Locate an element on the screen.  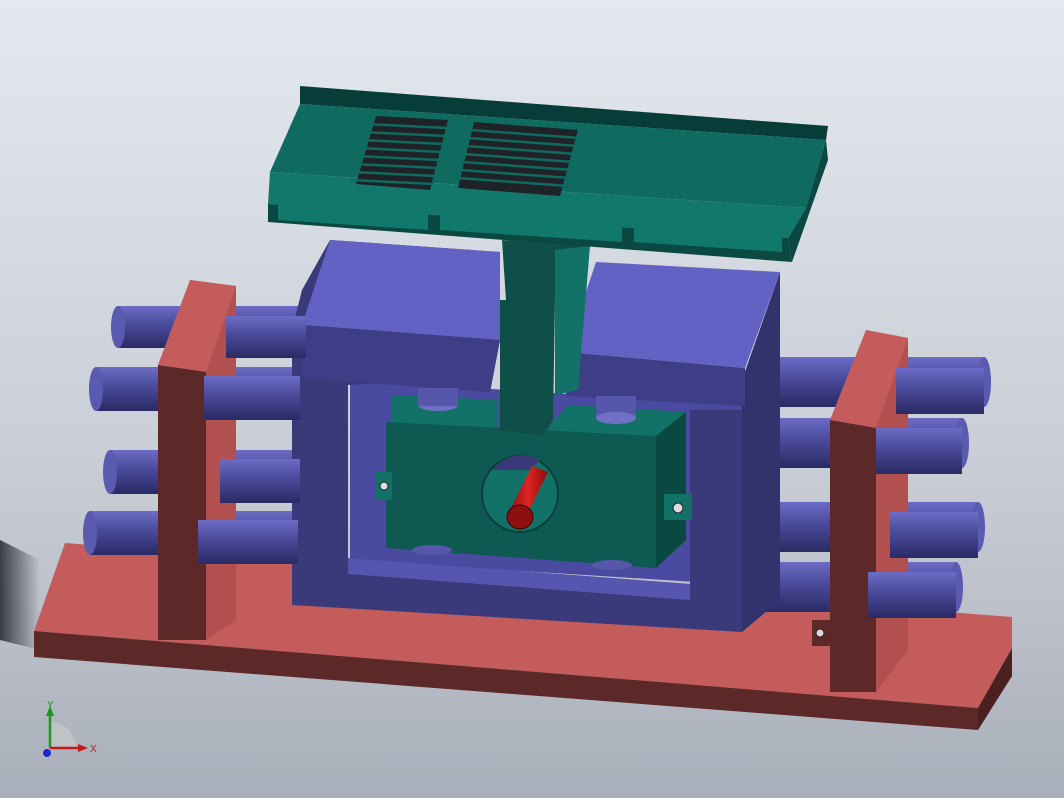
coordinate-triad: Y X is located at coordinates (70, 728).